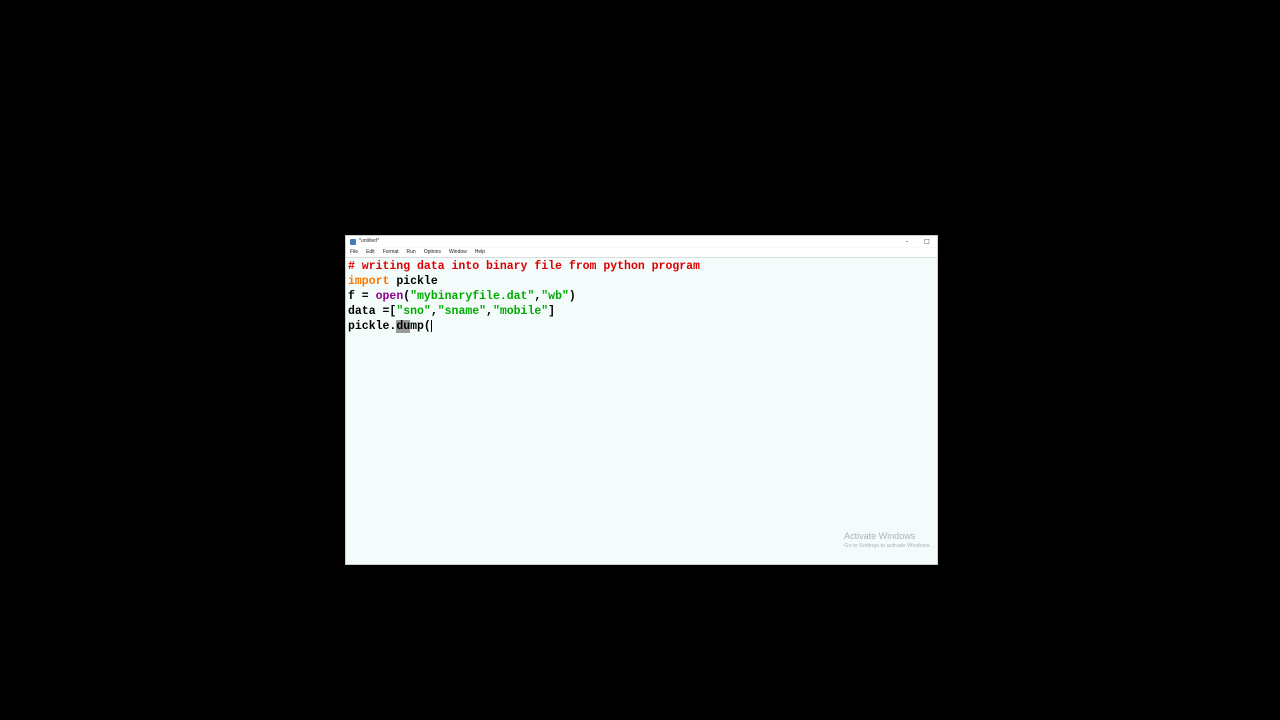 The height and width of the screenshot is (720, 1280). What do you see at coordinates (413, 281) in the screenshot?
I see `module-name: pickle` at bounding box center [413, 281].